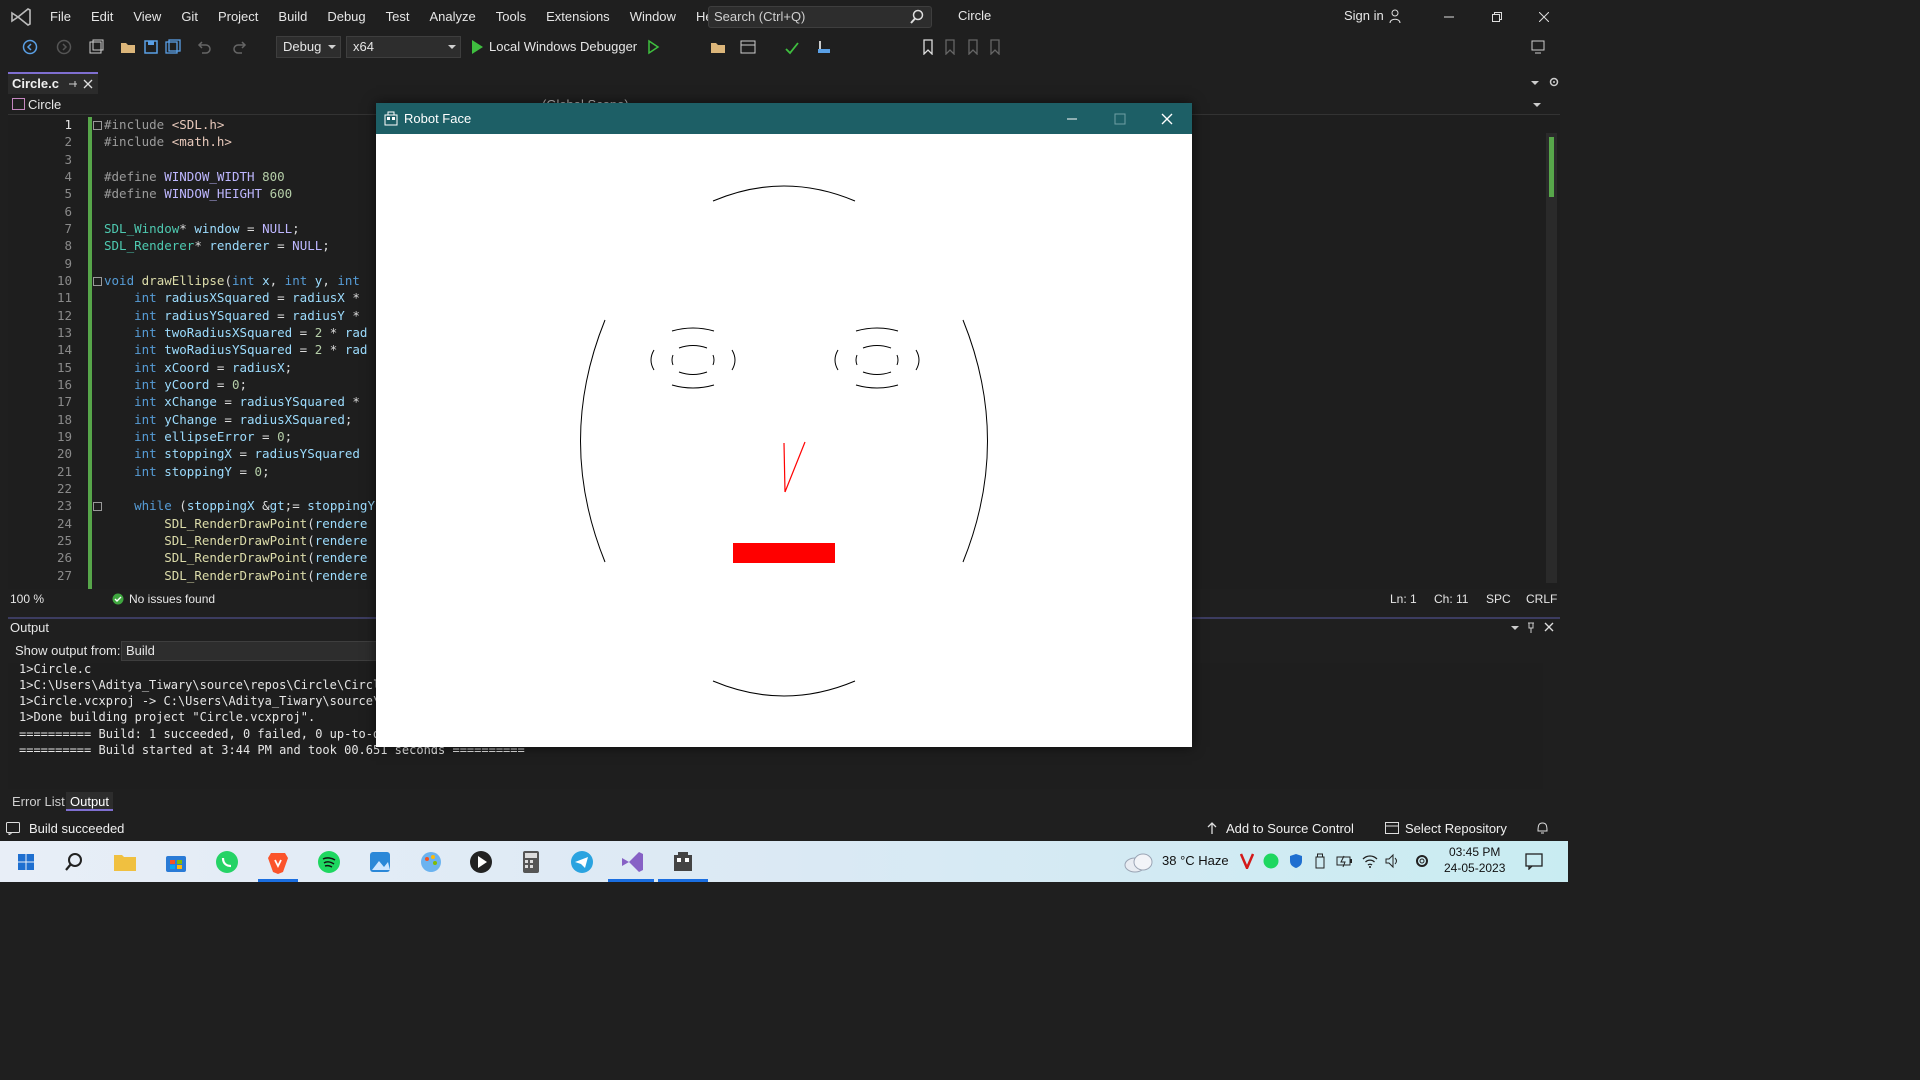 Image resolution: width=1920 pixels, height=1080 pixels. Describe the element at coordinates (74, 862) in the screenshot. I see `search-taskbar-icon` at that location.